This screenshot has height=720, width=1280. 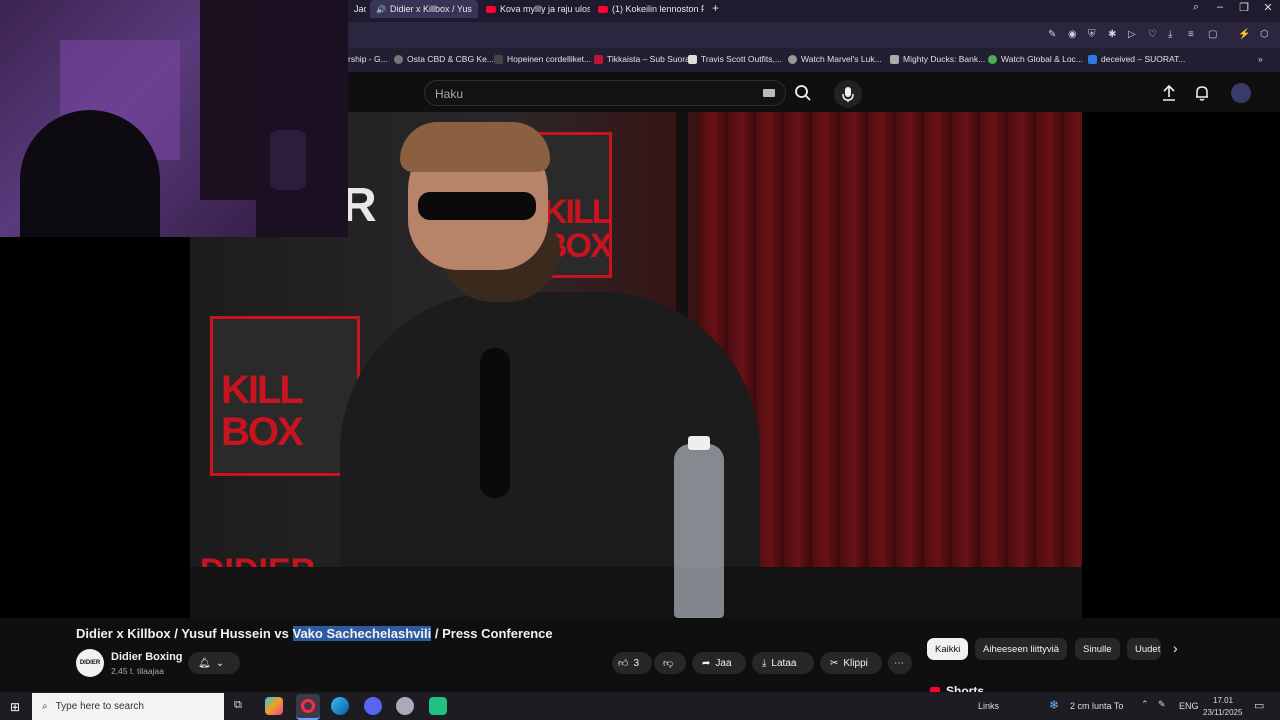 What do you see at coordinates (848, 94) in the screenshot?
I see `voice-search-button` at bounding box center [848, 94].